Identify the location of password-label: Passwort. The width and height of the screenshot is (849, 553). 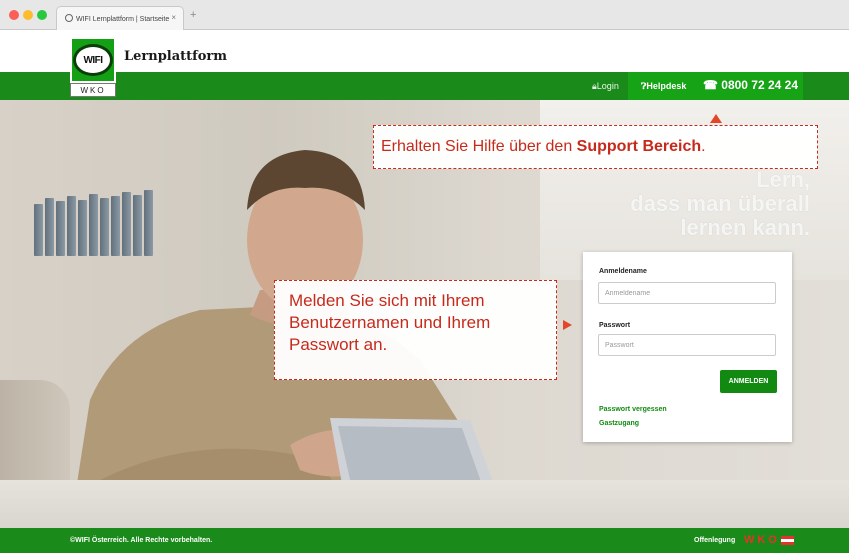
(615, 325).